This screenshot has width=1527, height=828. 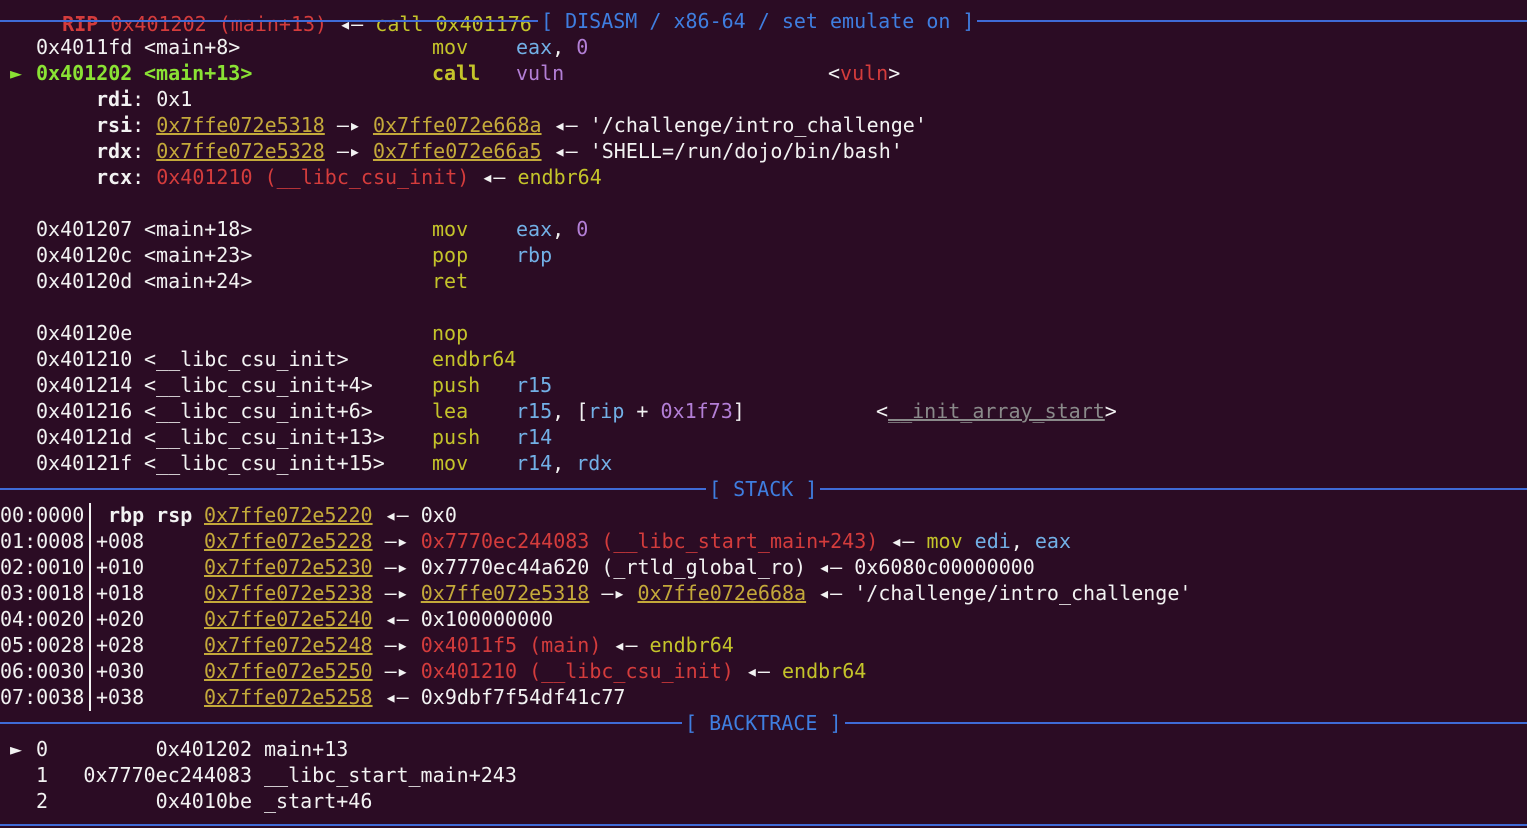 What do you see at coordinates (763, 489) in the screenshot?
I see `stack-section-header: [ STACK ]` at bounding box center [763, 489].